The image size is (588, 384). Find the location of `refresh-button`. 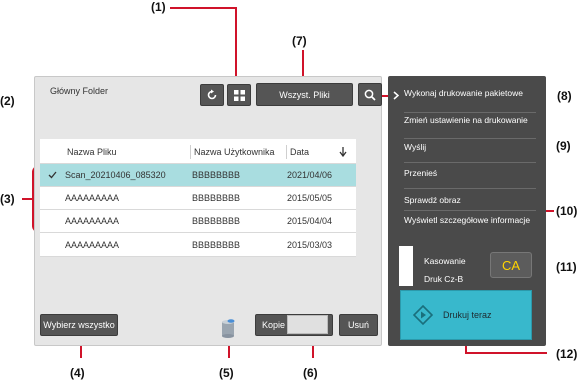

refresh-button is located at coordinates (212, 95).